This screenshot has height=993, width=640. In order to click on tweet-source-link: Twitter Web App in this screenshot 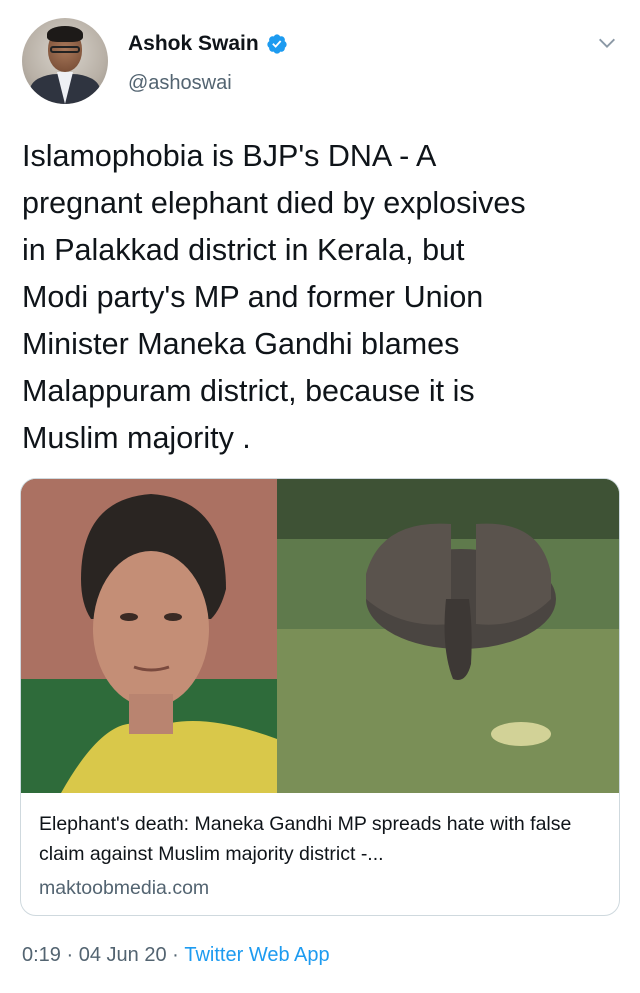, I will do `click(256, 955)`.